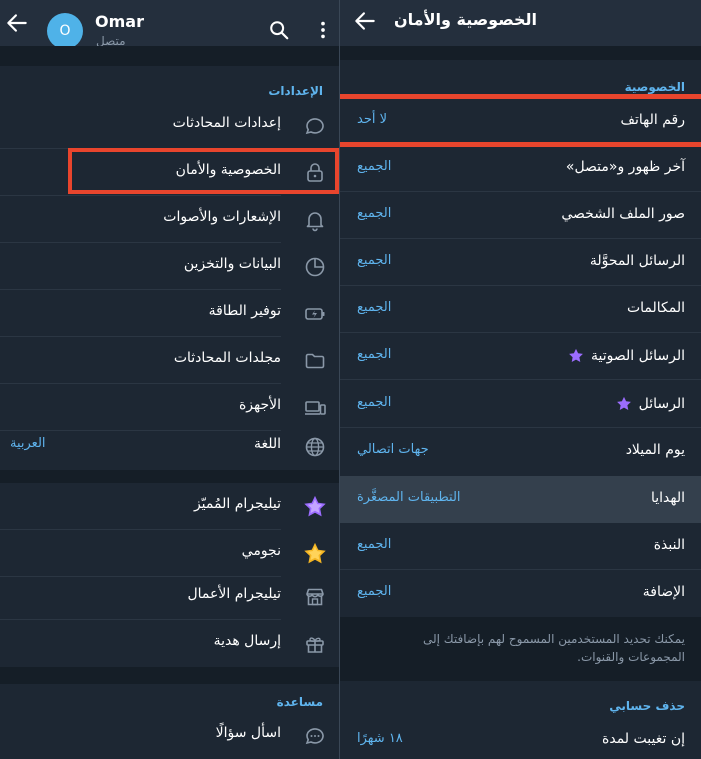 The width and height of the screenshot is (701, 759). I want to click on pie-chart-icon, so click(315, 267).